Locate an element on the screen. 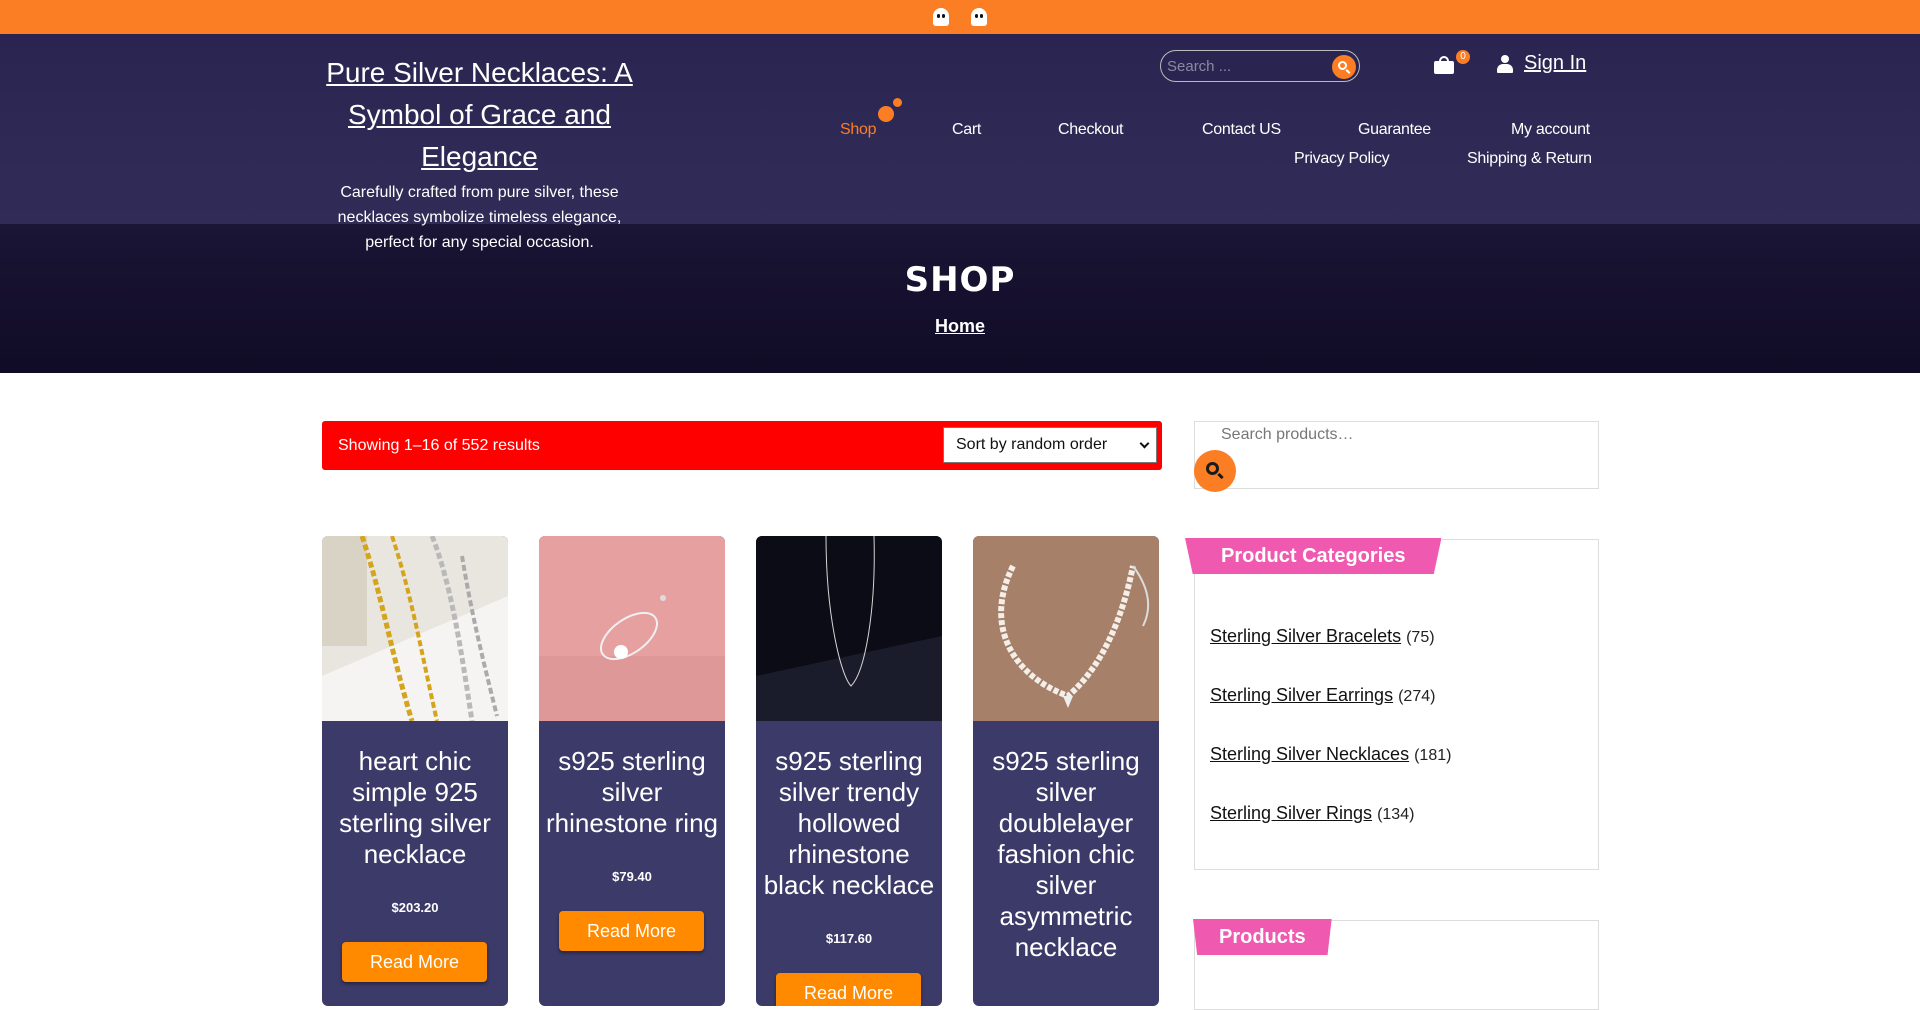  products-widget: Products is located at coordinates (1396, 964).